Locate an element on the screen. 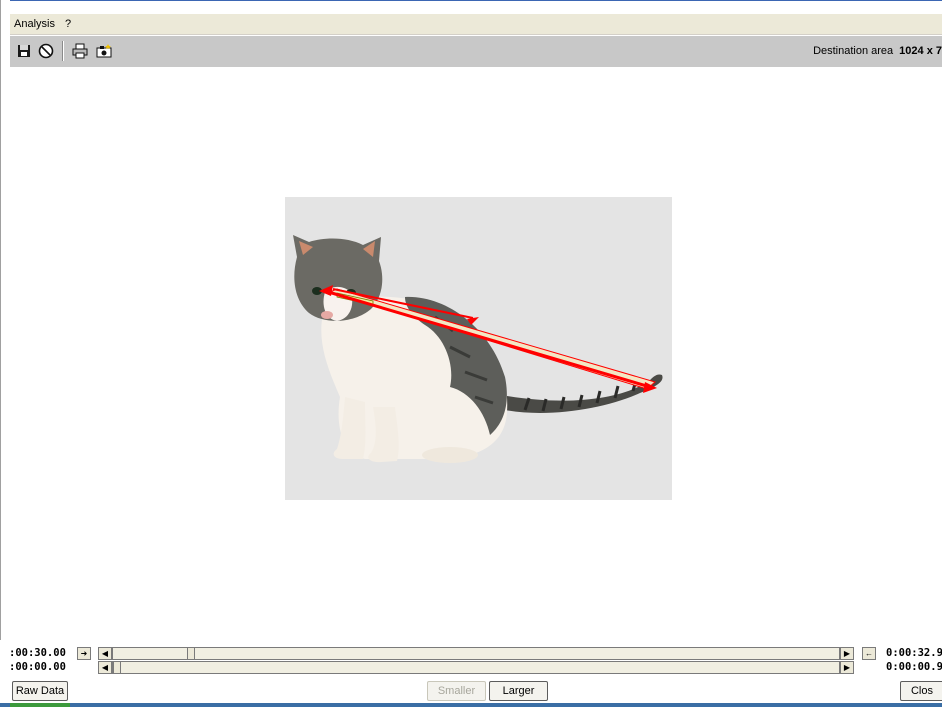  clock-icon is located at coordinates (46, 51).